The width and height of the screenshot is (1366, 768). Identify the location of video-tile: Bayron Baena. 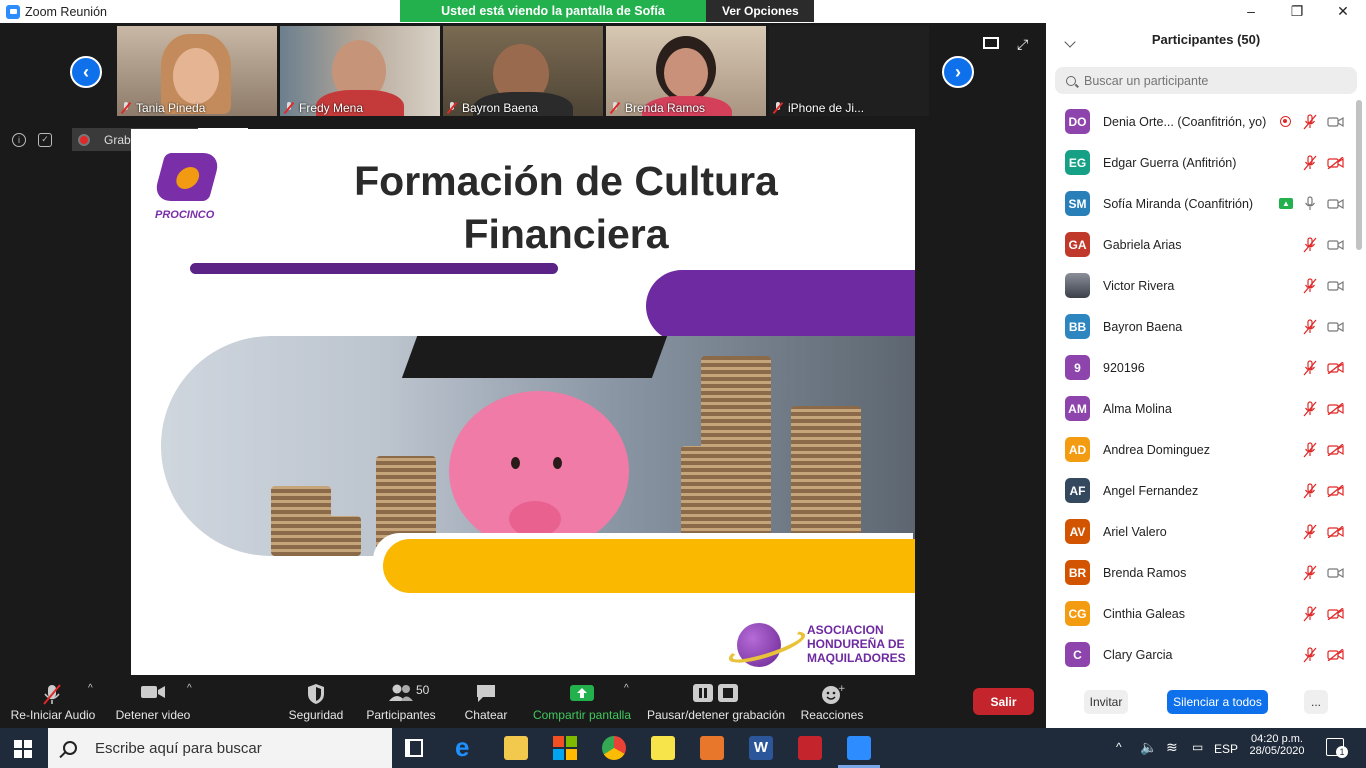
(523, 71).